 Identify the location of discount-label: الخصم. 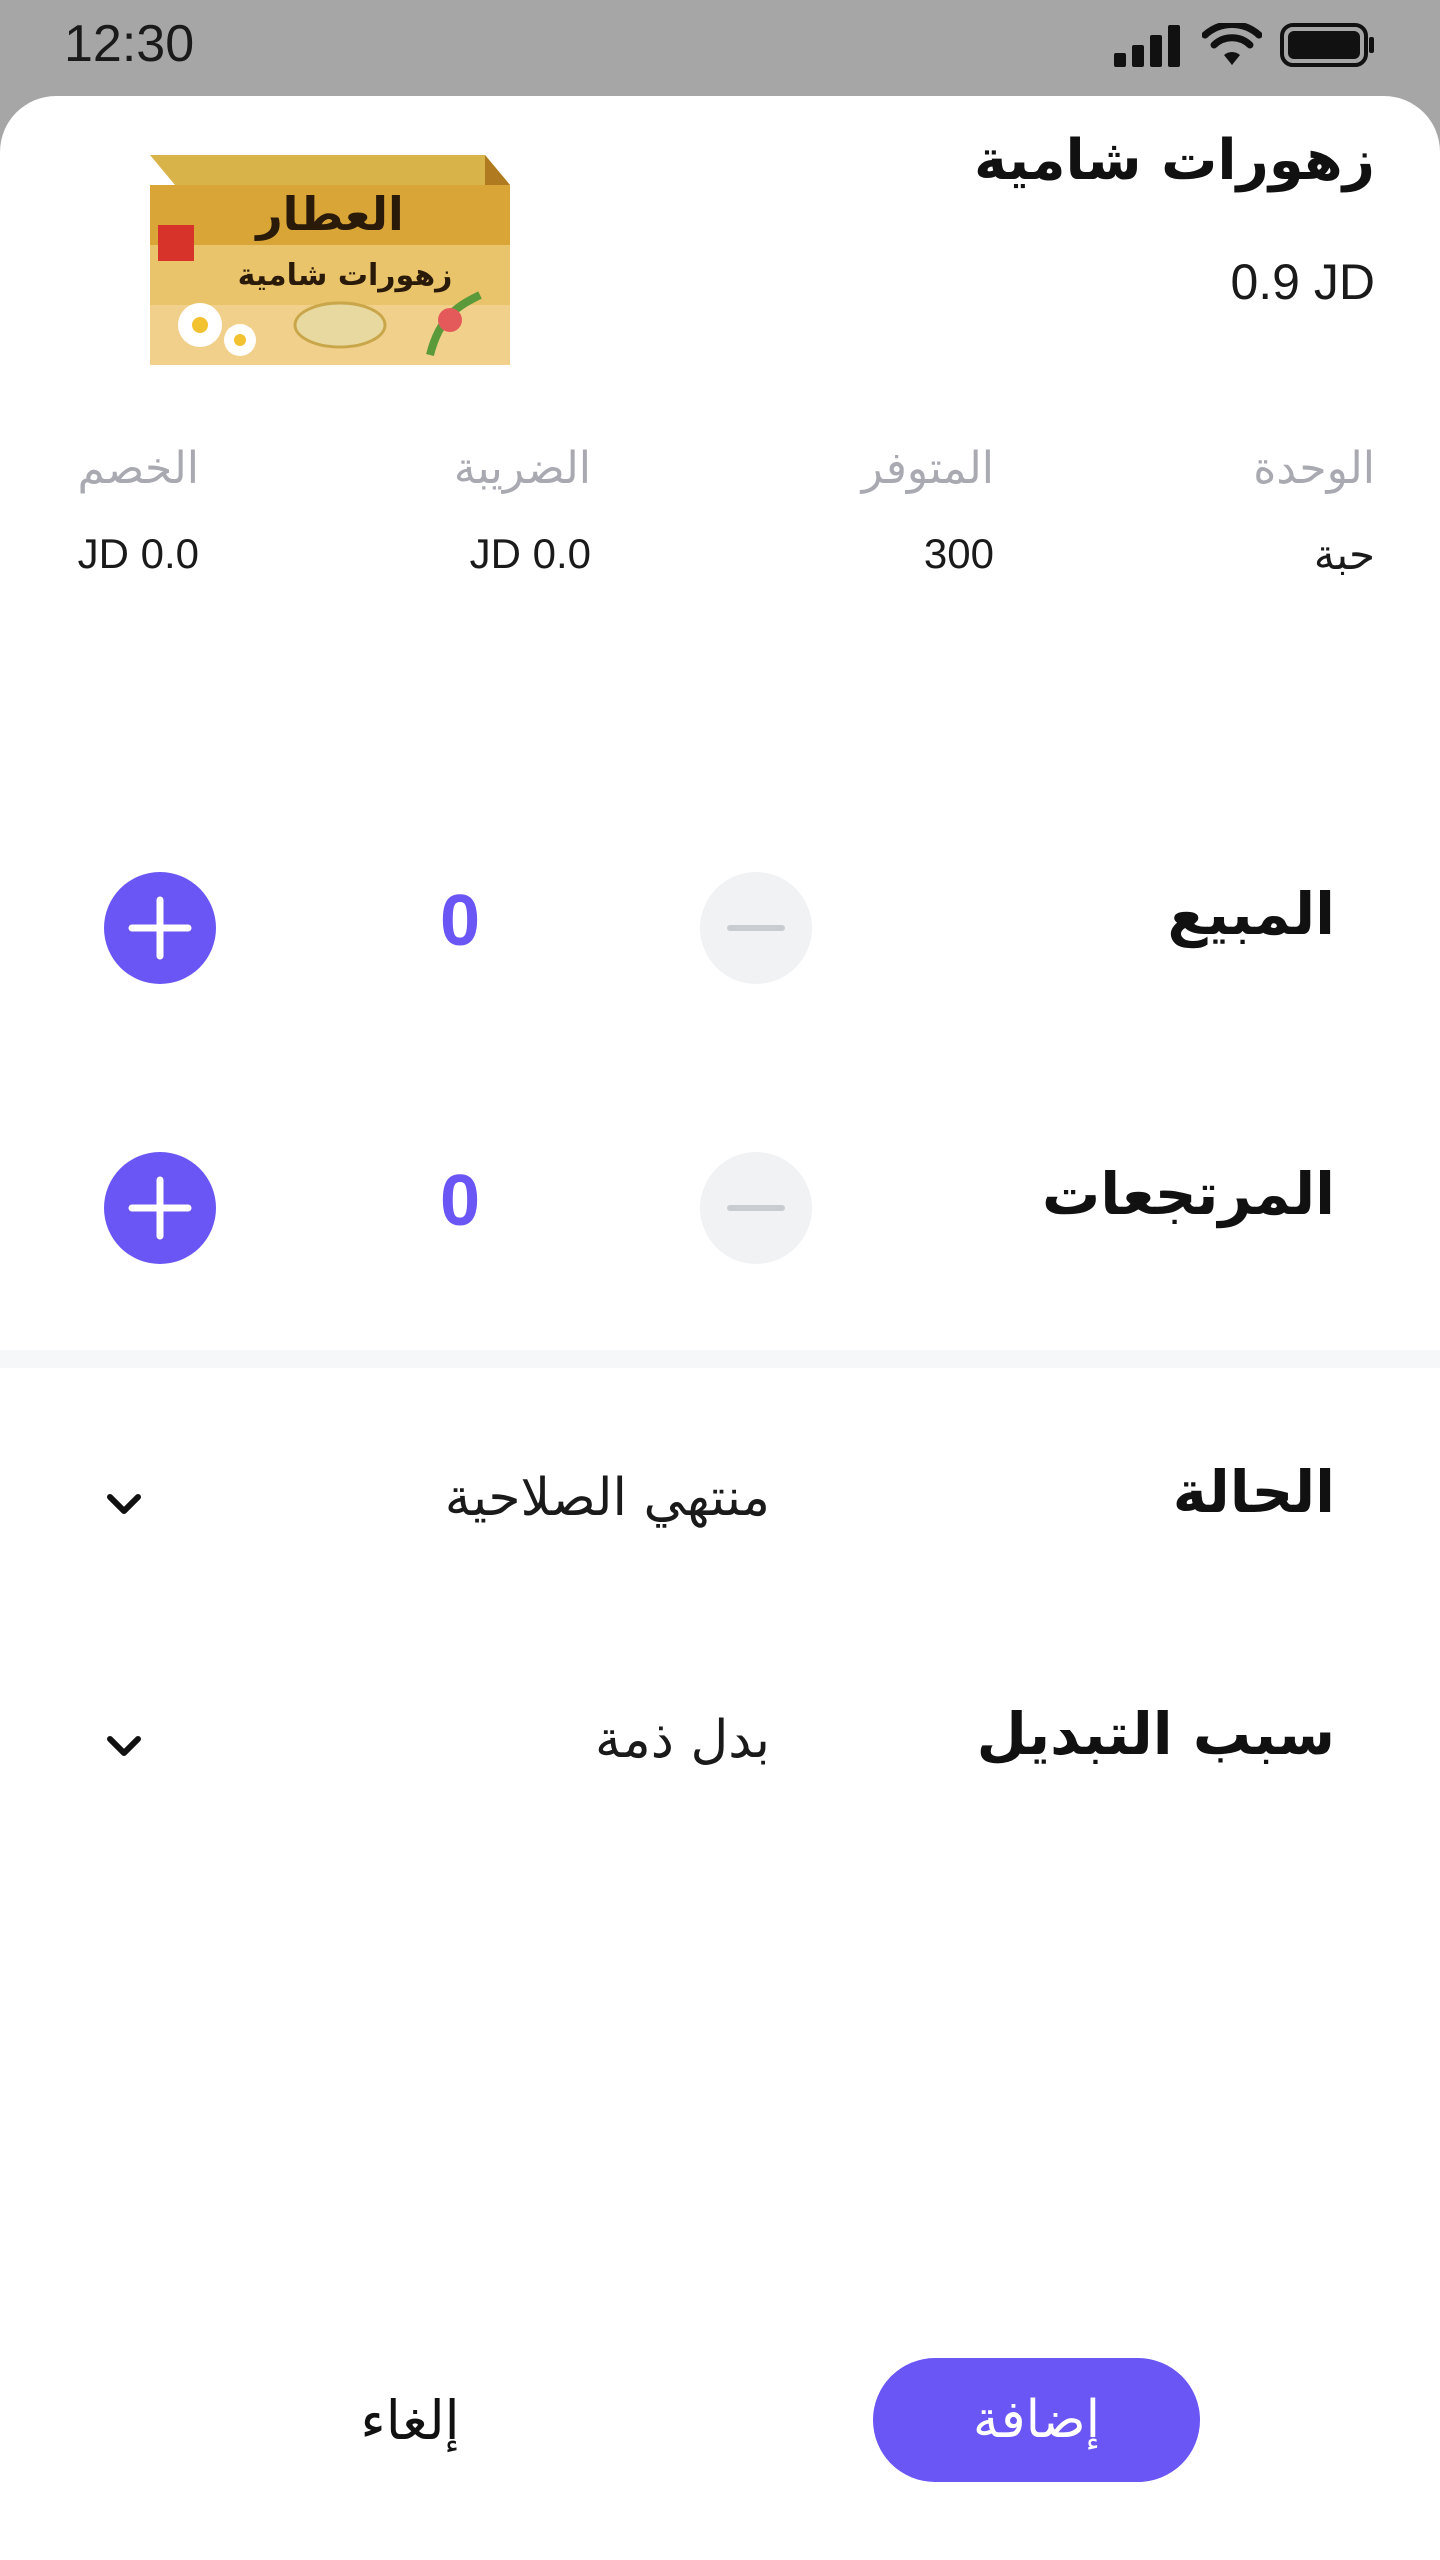
(138, 468).